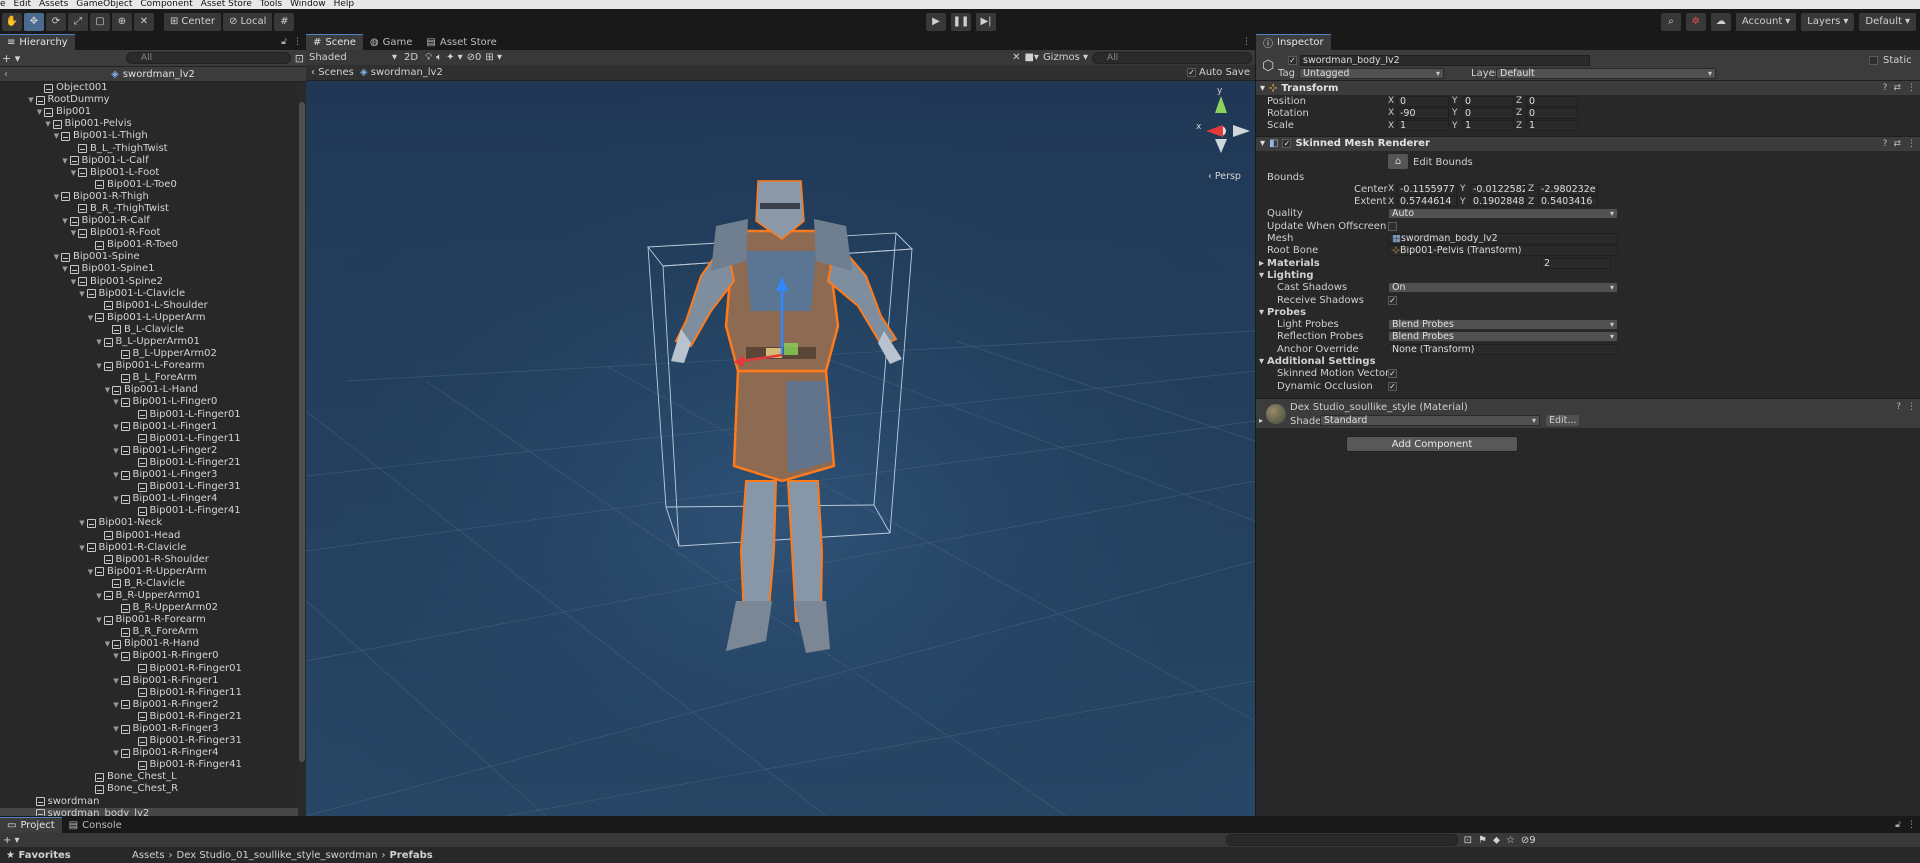  I want to click on tools-icon: ✕, so click(1016, 57).